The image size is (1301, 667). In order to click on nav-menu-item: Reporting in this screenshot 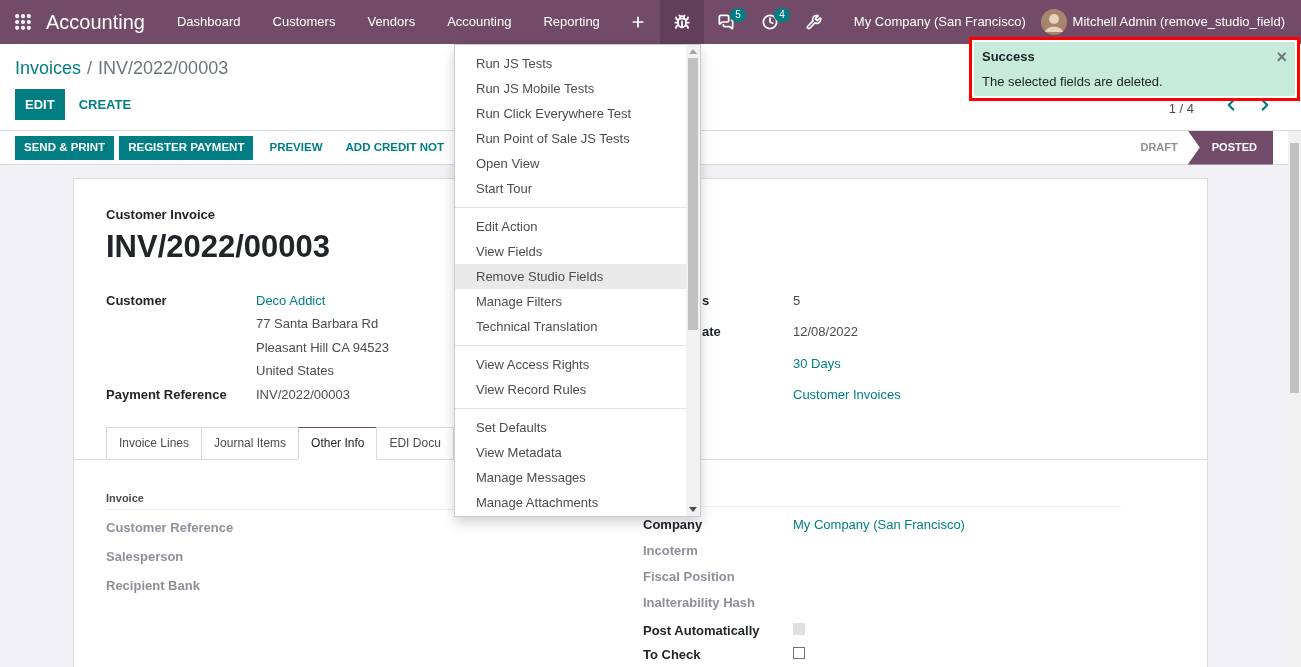, I will do `click(571, 22)`.